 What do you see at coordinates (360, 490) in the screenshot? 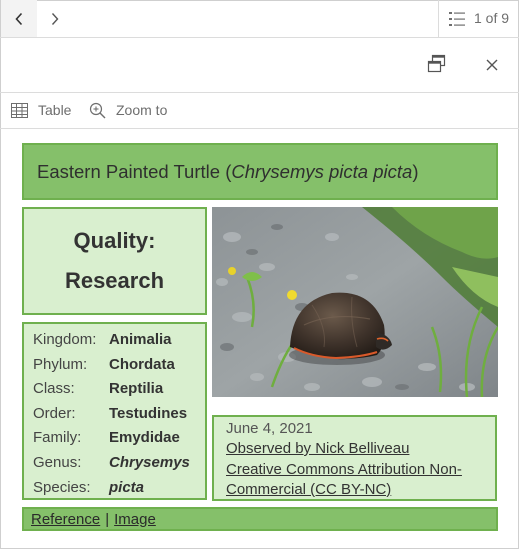
I see `license-link-line2: Commercial (CC BY-NC)` at bounding box center [360, 490].